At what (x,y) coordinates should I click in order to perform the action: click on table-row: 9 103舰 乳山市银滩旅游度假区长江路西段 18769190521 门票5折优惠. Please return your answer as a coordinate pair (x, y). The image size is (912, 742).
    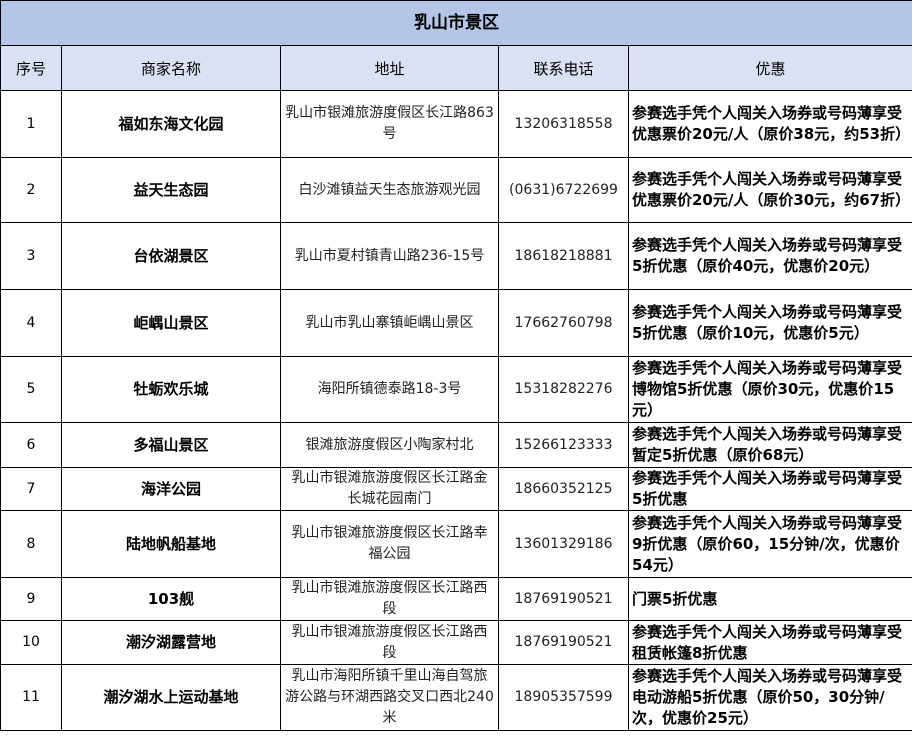
    Looking at the image, I should click on (456, 599).